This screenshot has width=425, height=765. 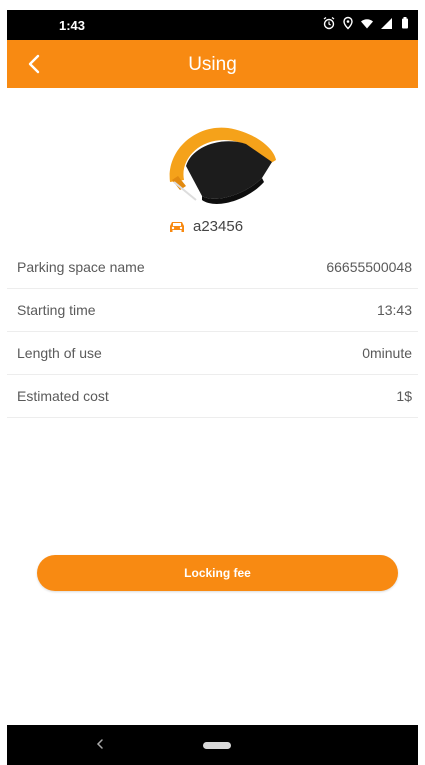 What do you see at coordinates (394, 310) in the screenshot?
I see `detail-value: 13:43` at bounding box center [394, 310].